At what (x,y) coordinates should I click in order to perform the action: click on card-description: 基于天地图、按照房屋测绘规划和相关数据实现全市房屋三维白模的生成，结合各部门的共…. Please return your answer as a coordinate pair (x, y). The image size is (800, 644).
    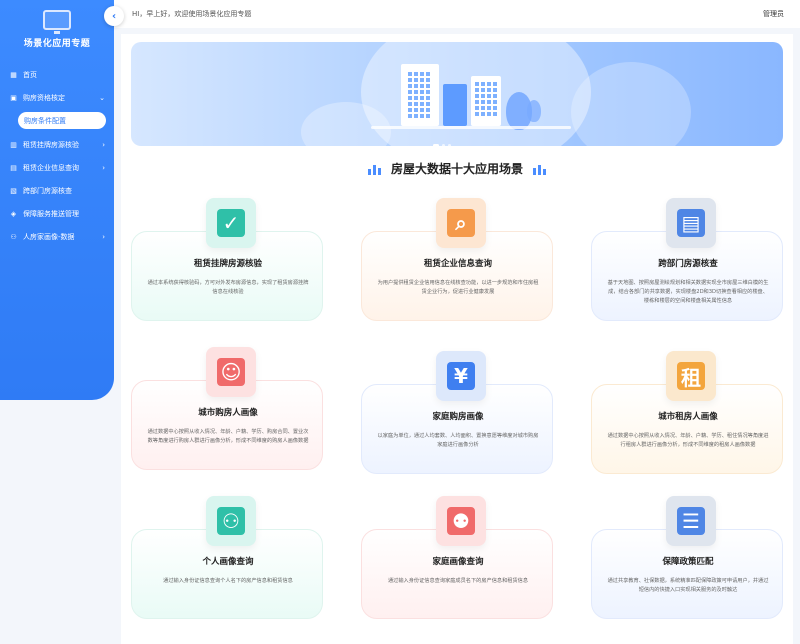
    Looking at the image, I should click on (688, 292).